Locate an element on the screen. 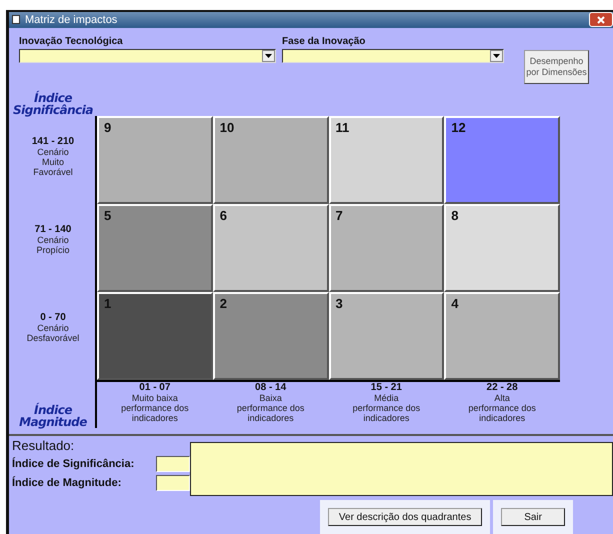  range-label: 141 - 210 is located at coordinates (53, 141).